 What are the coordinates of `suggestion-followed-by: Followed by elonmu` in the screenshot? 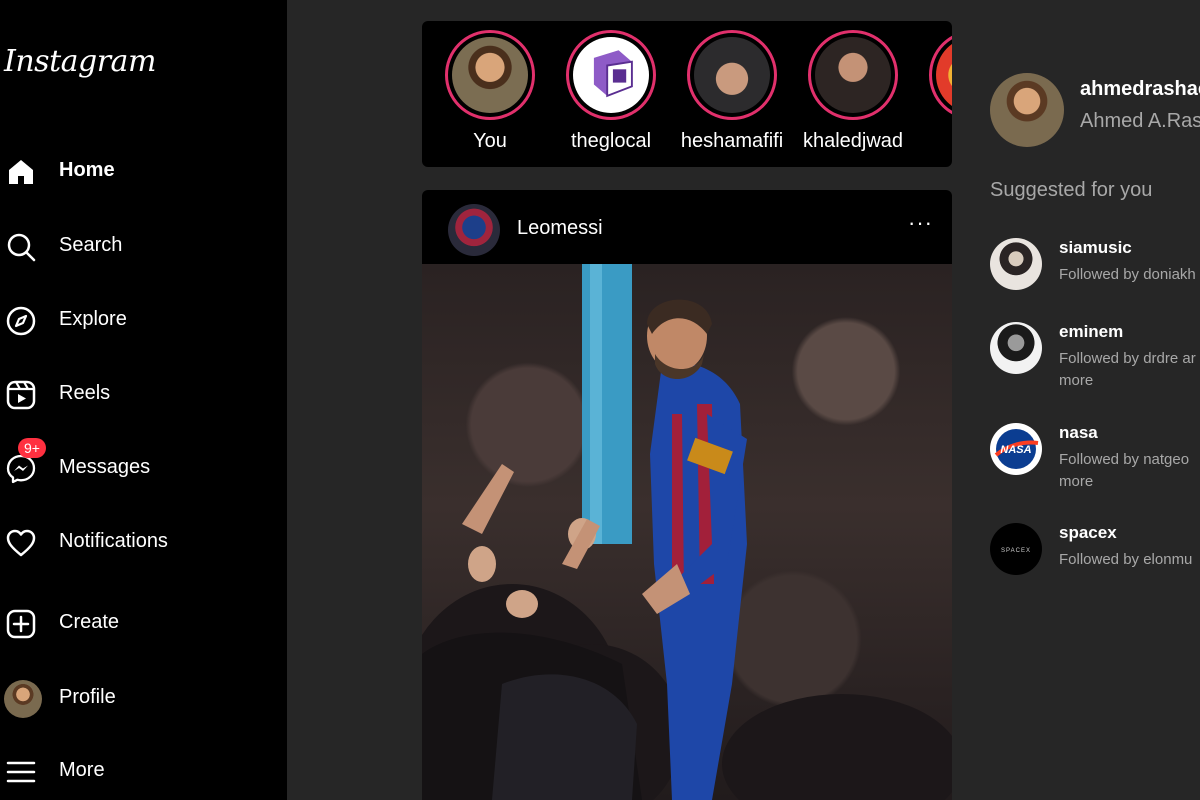 It's located at (1126, 559).